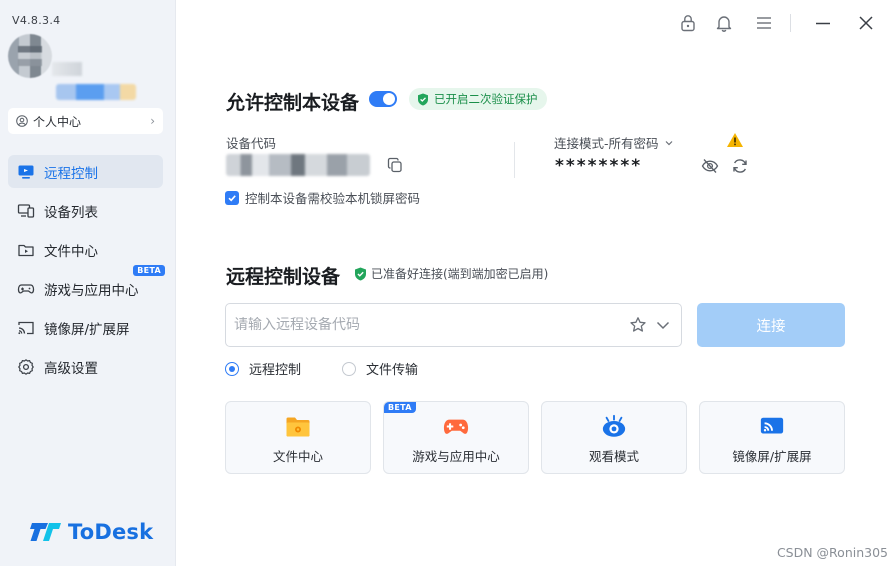 The width and height of the screenshot is (892, 566). I want to click on lock-screen-checkbox-label: 控制本设备需校验本机锁屏密码, so click(333, 198).